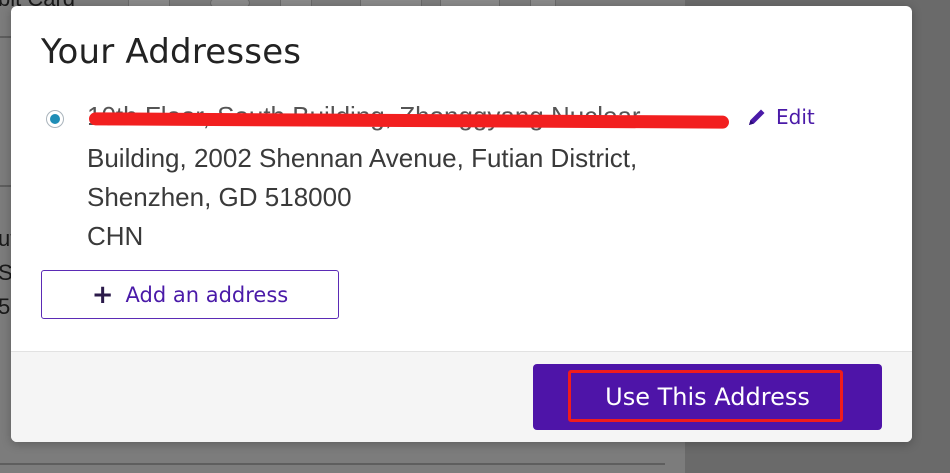  I want to click on pencil-icon, so click(757, 117).